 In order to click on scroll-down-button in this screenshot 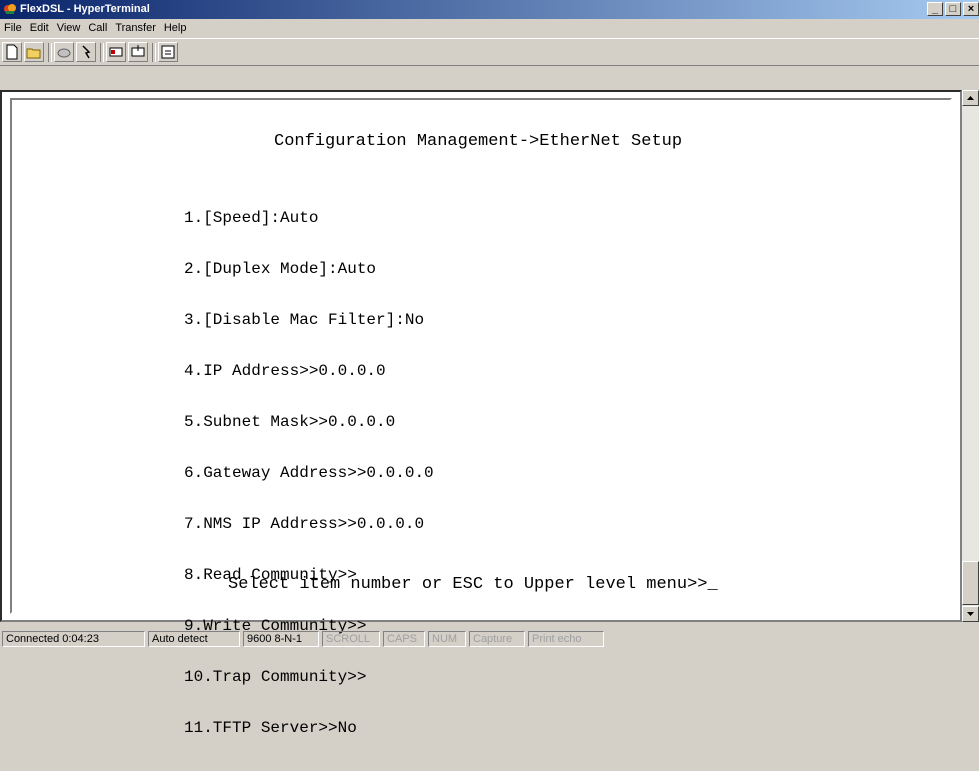, I will do `click(970, 614)`.